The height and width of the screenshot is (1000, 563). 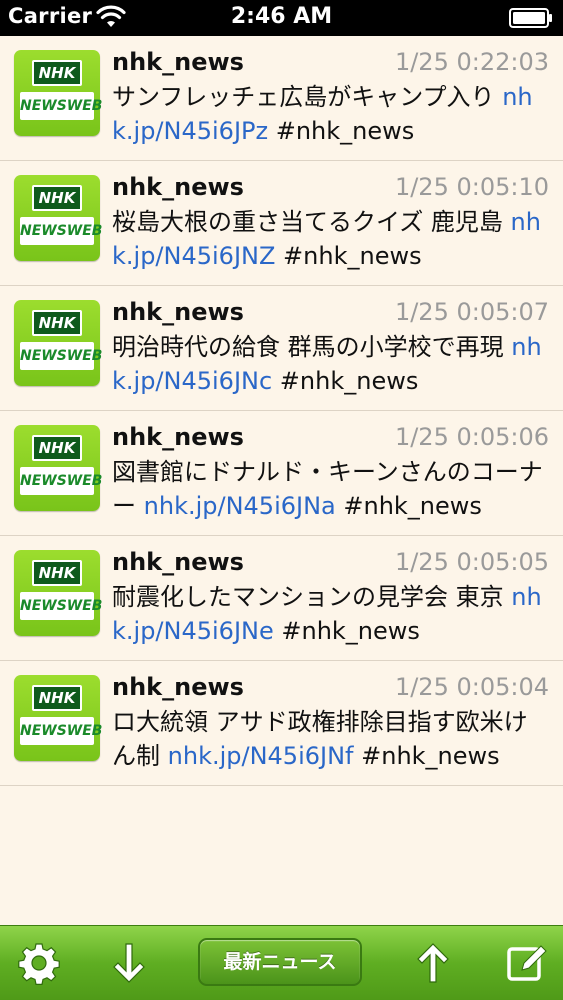 I want to click on tweet-timestamp: 1/25 0:05:07, so click(x=471, y=312).